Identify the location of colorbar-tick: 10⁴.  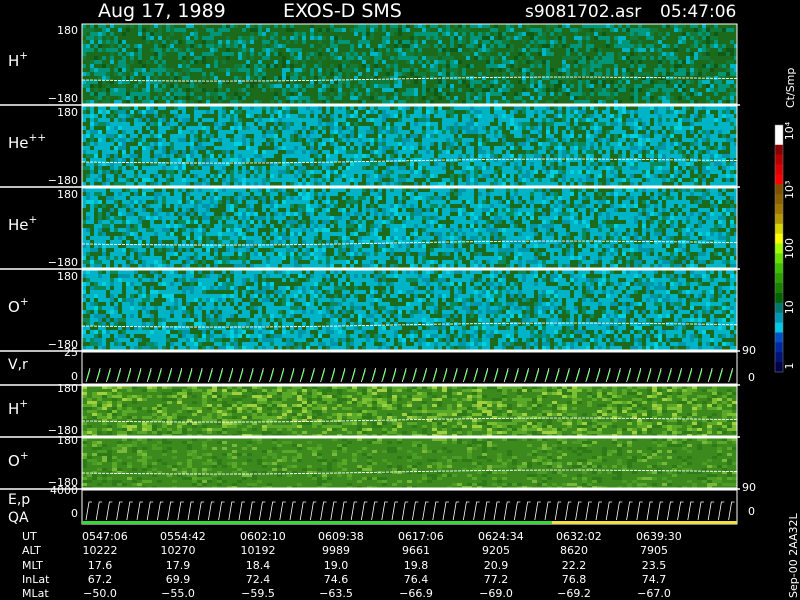
(789, 130).